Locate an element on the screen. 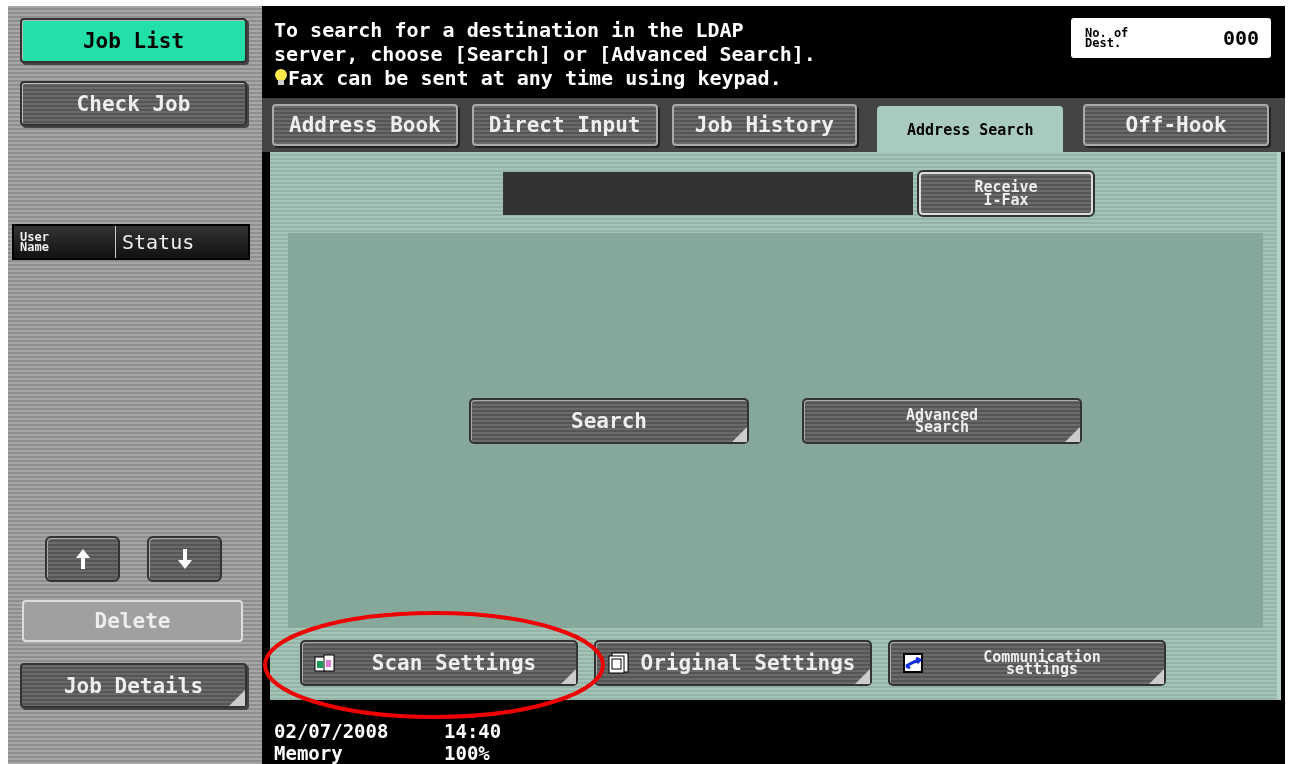 The width and height of the screenshot is (1289, 764). memory-value: 100% is located at coordinates (467, 753).